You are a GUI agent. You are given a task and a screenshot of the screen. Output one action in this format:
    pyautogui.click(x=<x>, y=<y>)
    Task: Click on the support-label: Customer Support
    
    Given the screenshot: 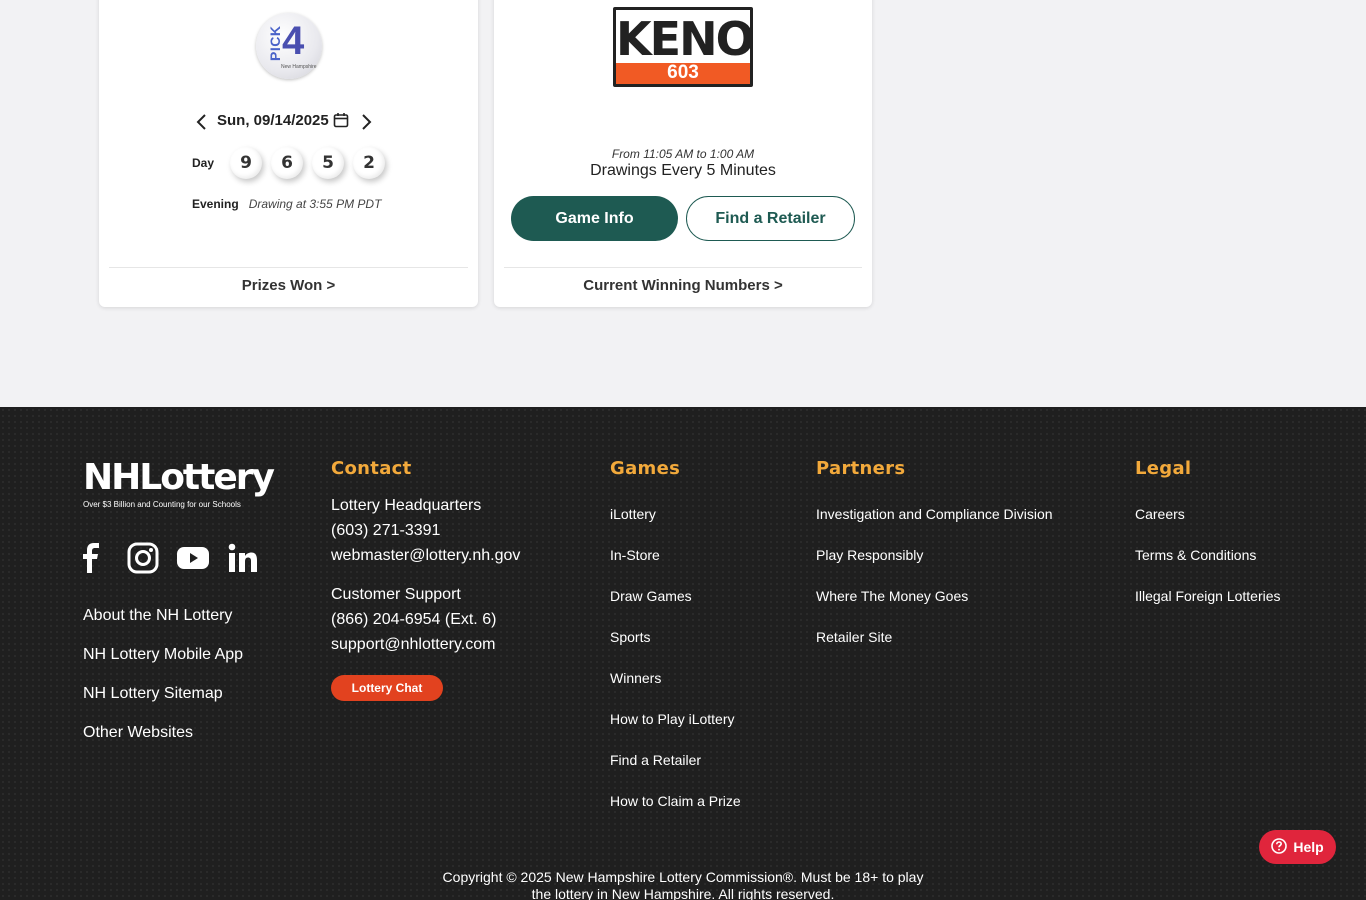 What is the action you would take?
    pyautogui.click(x=396, y=594)
    